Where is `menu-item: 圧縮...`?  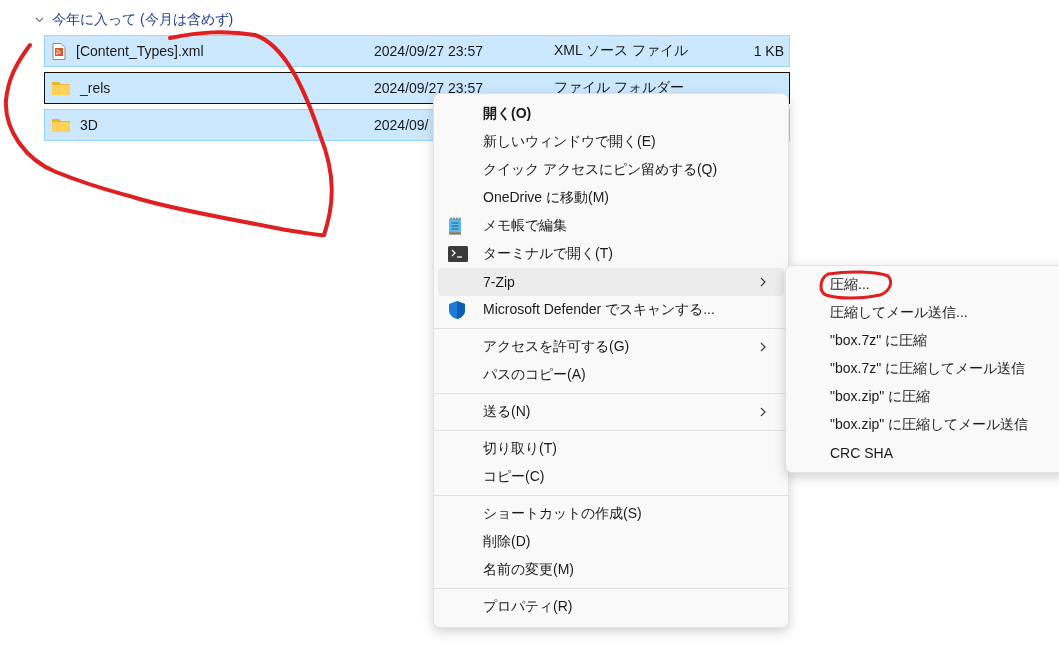
menu-item: 圧縮... is located at coordinates (922, 285).